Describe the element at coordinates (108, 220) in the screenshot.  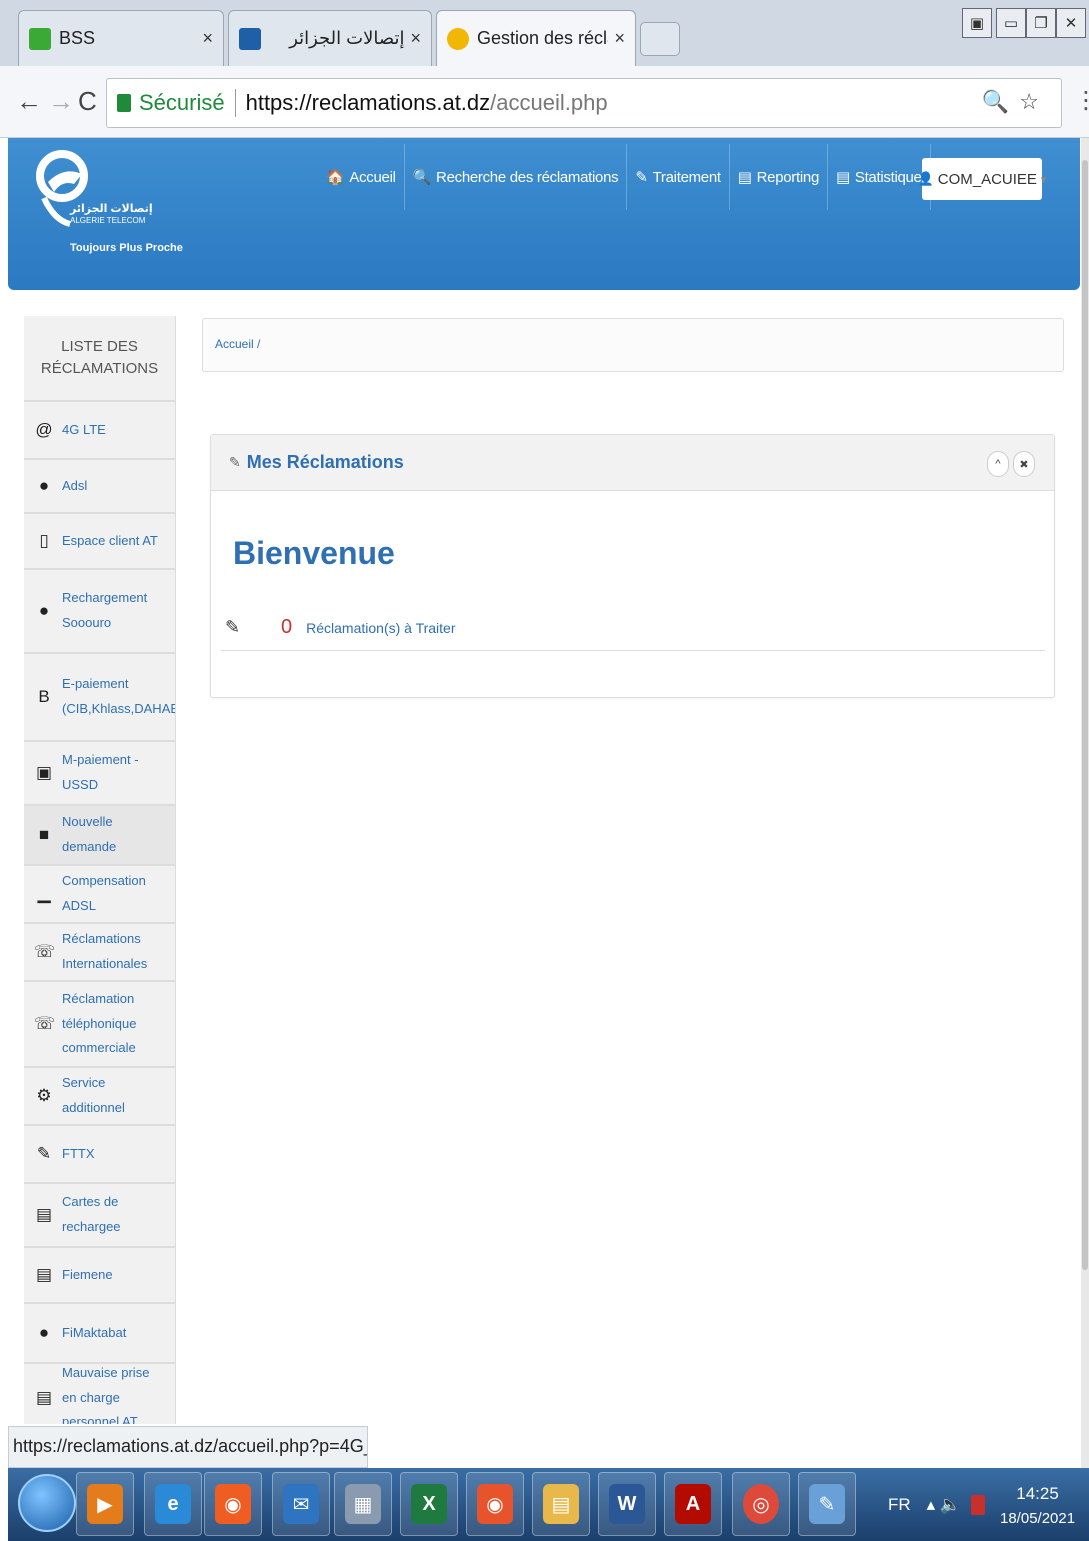
I see `logo-english-text: ALGERIE TELECOM` at that location.